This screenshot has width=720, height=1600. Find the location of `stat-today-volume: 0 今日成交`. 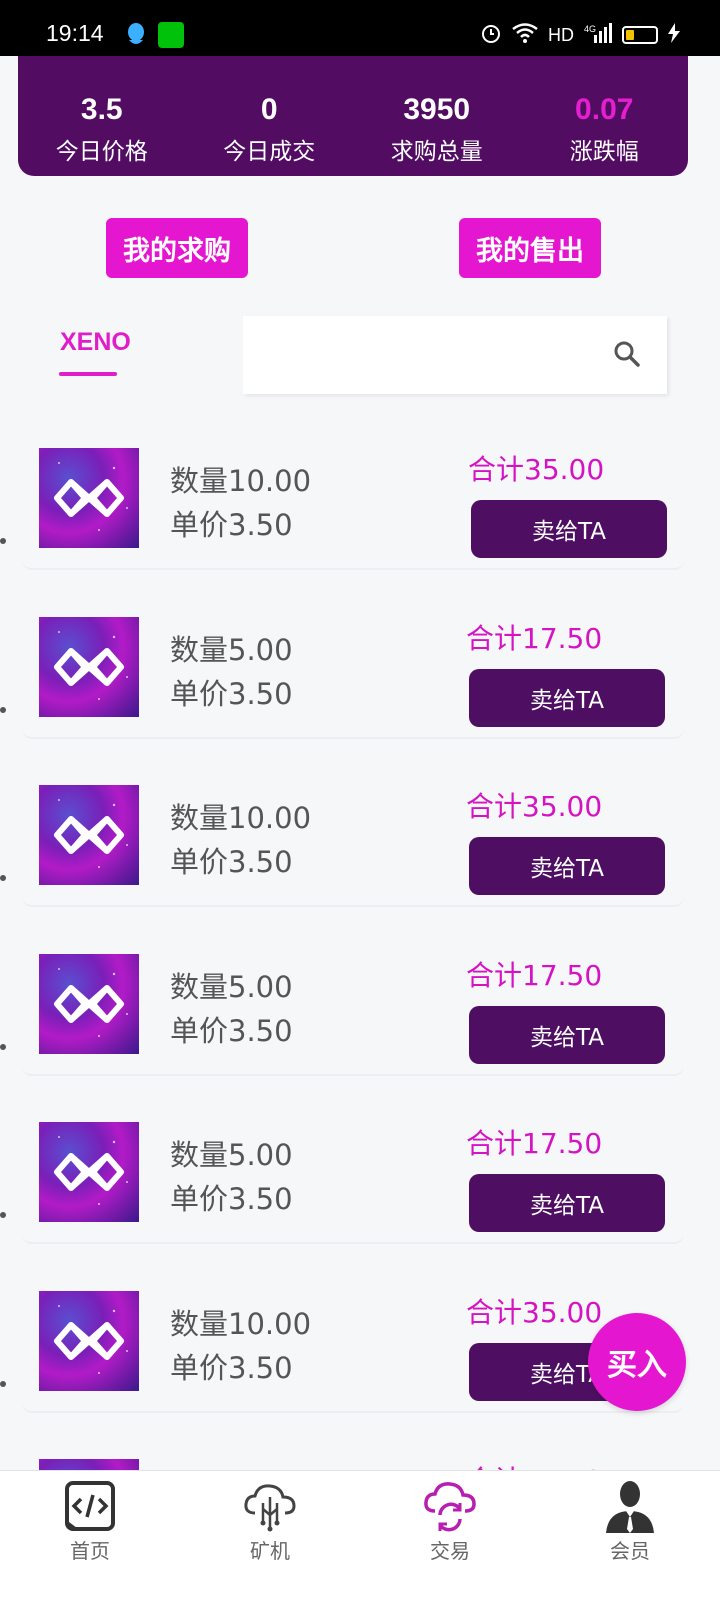

stat-today-volume: 0 今日成交 is located at coordinates (270, 116).